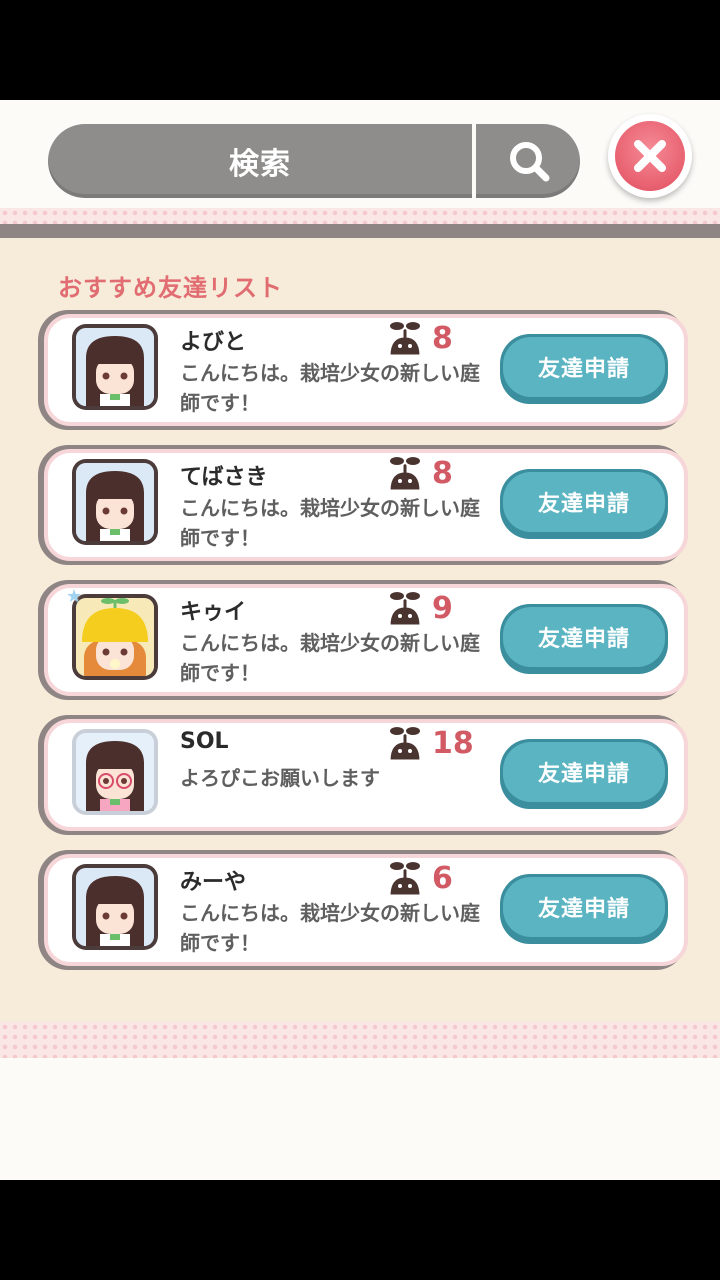 The height and width of the screenshot is (1280, 720). I want to click on close-button, so click(650, 156).